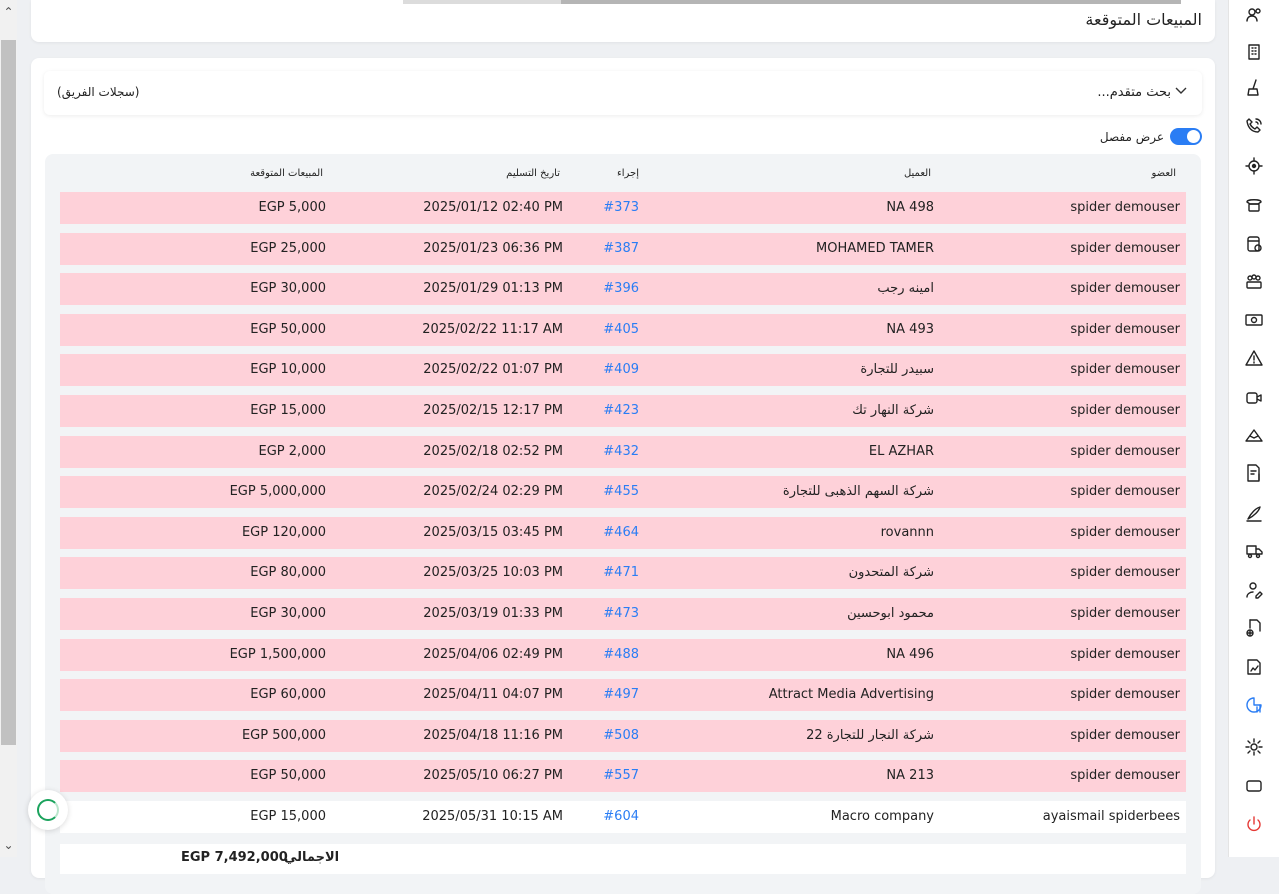 This screenshot has height=894, width=1279. Describe the element at coordinates (48, 810) in the screenshot. I see `loading-spinner` at that location.